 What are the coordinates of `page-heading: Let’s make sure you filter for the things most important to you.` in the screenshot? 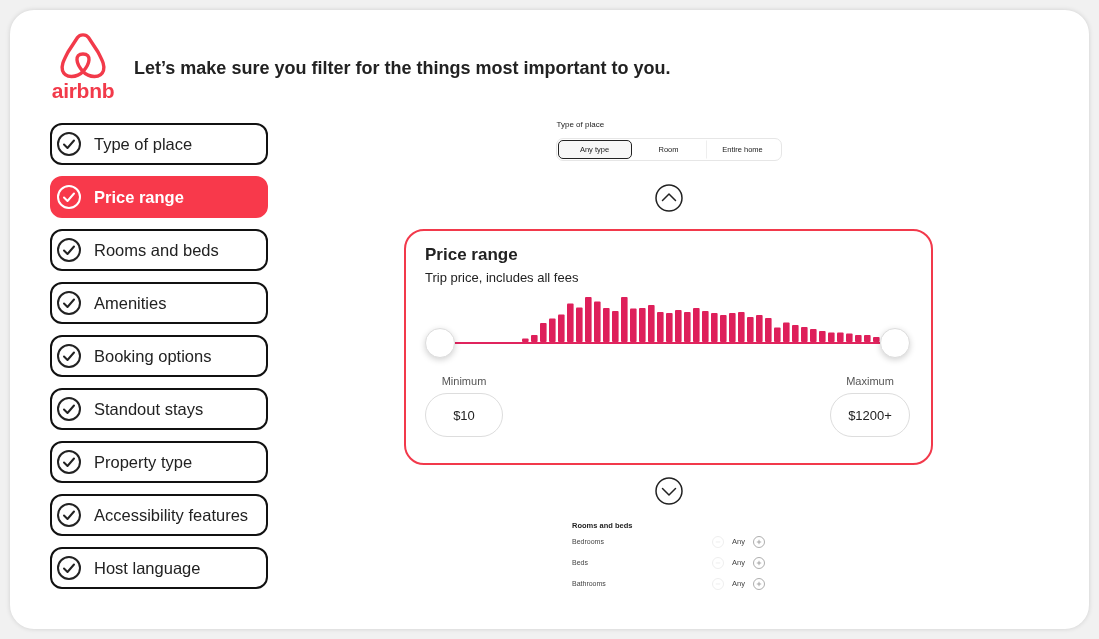 It's located at (402, 67).